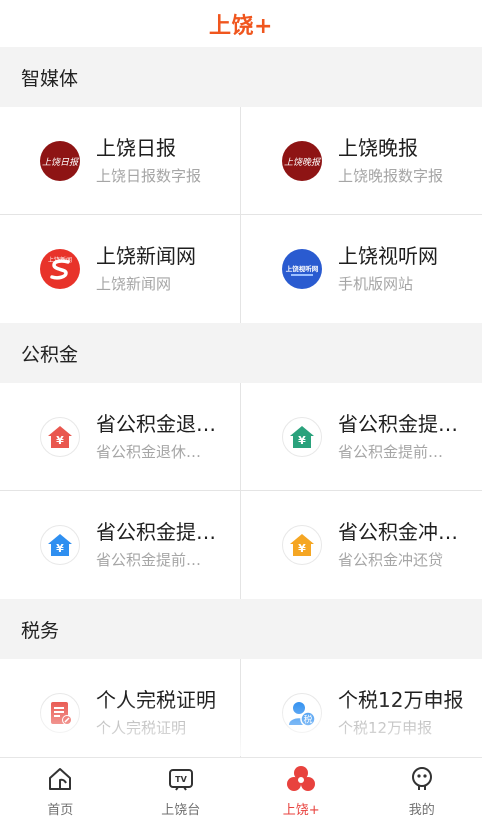 The width and height of the screenshot is (482, 821). I want to click on tab-label: 我的, so click(421, 810).